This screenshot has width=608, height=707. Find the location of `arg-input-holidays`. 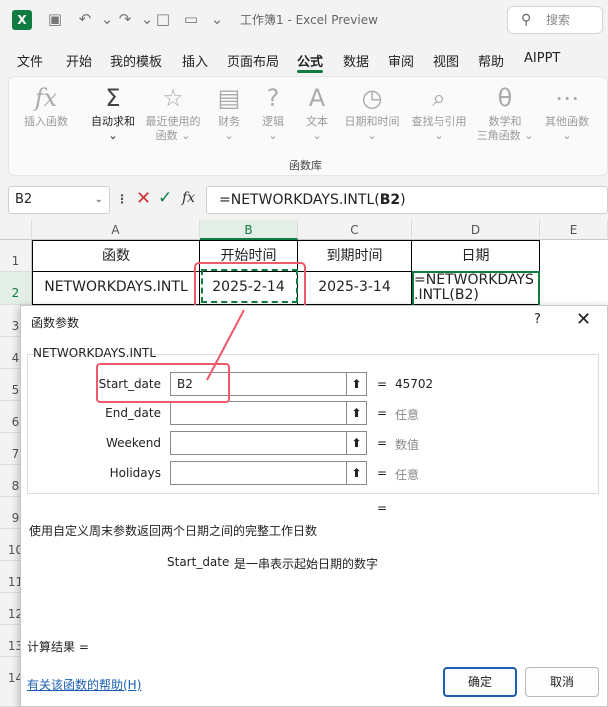

arg-input-holidays is located at coordinates (258, 473).